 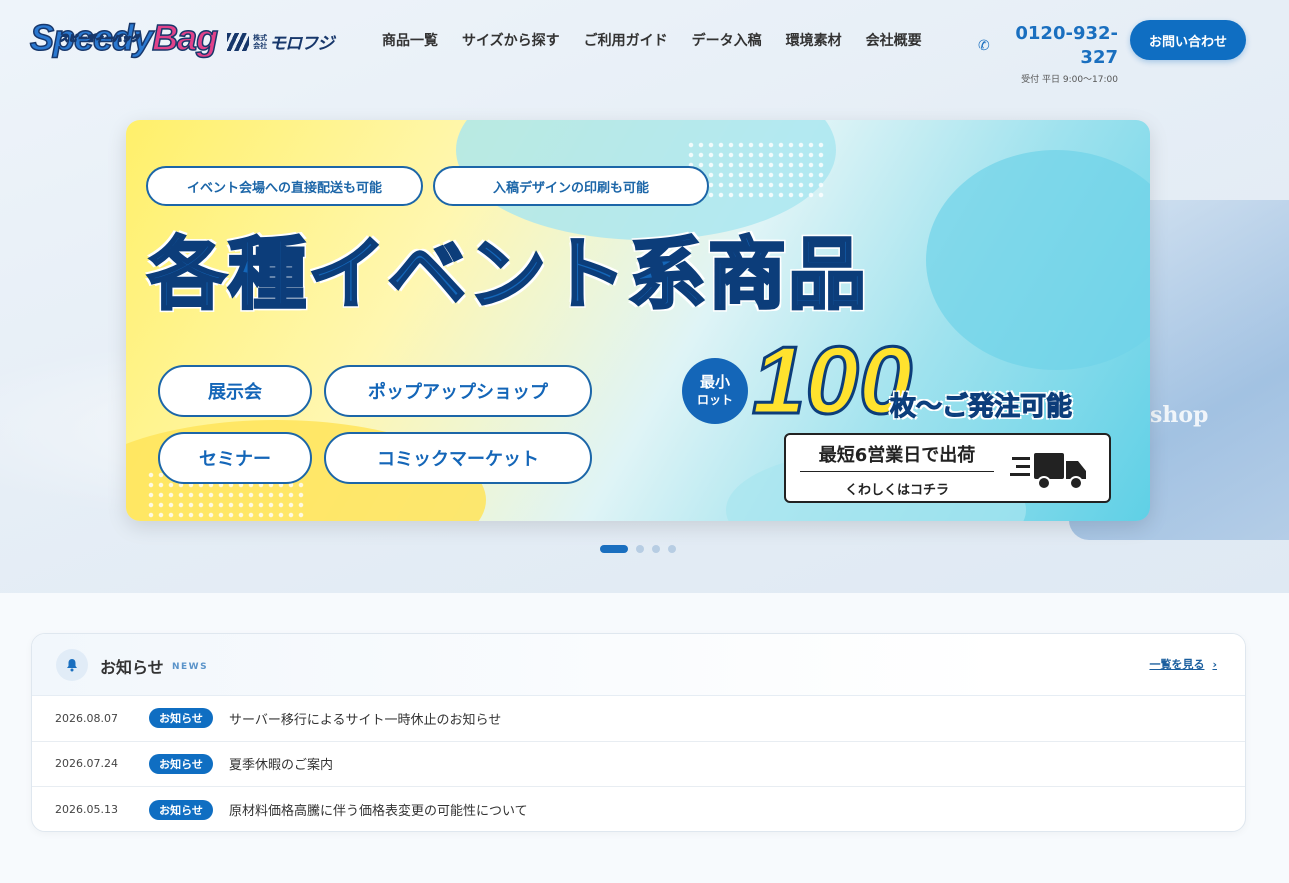 I want to click on phone-number-row: ✆ 0120-932-327, so click(x=1048, y=46).